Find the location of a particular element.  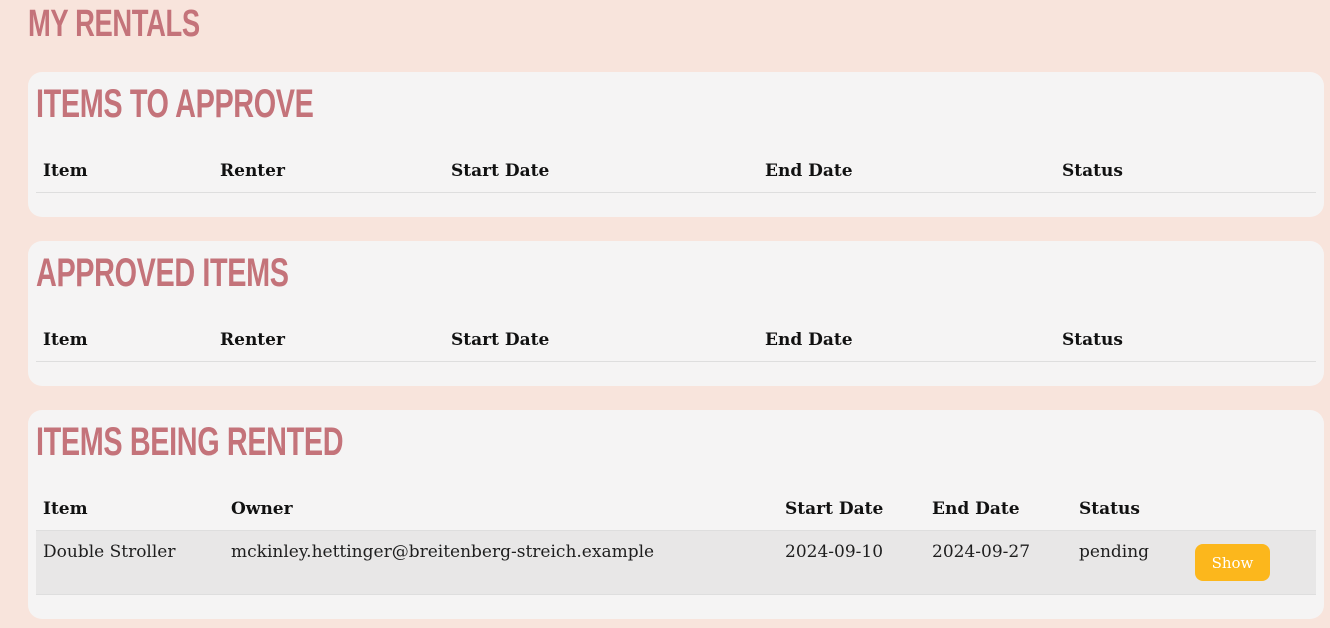

rental-end-date: 2024-09-27 is located at coordinates (981, 552).